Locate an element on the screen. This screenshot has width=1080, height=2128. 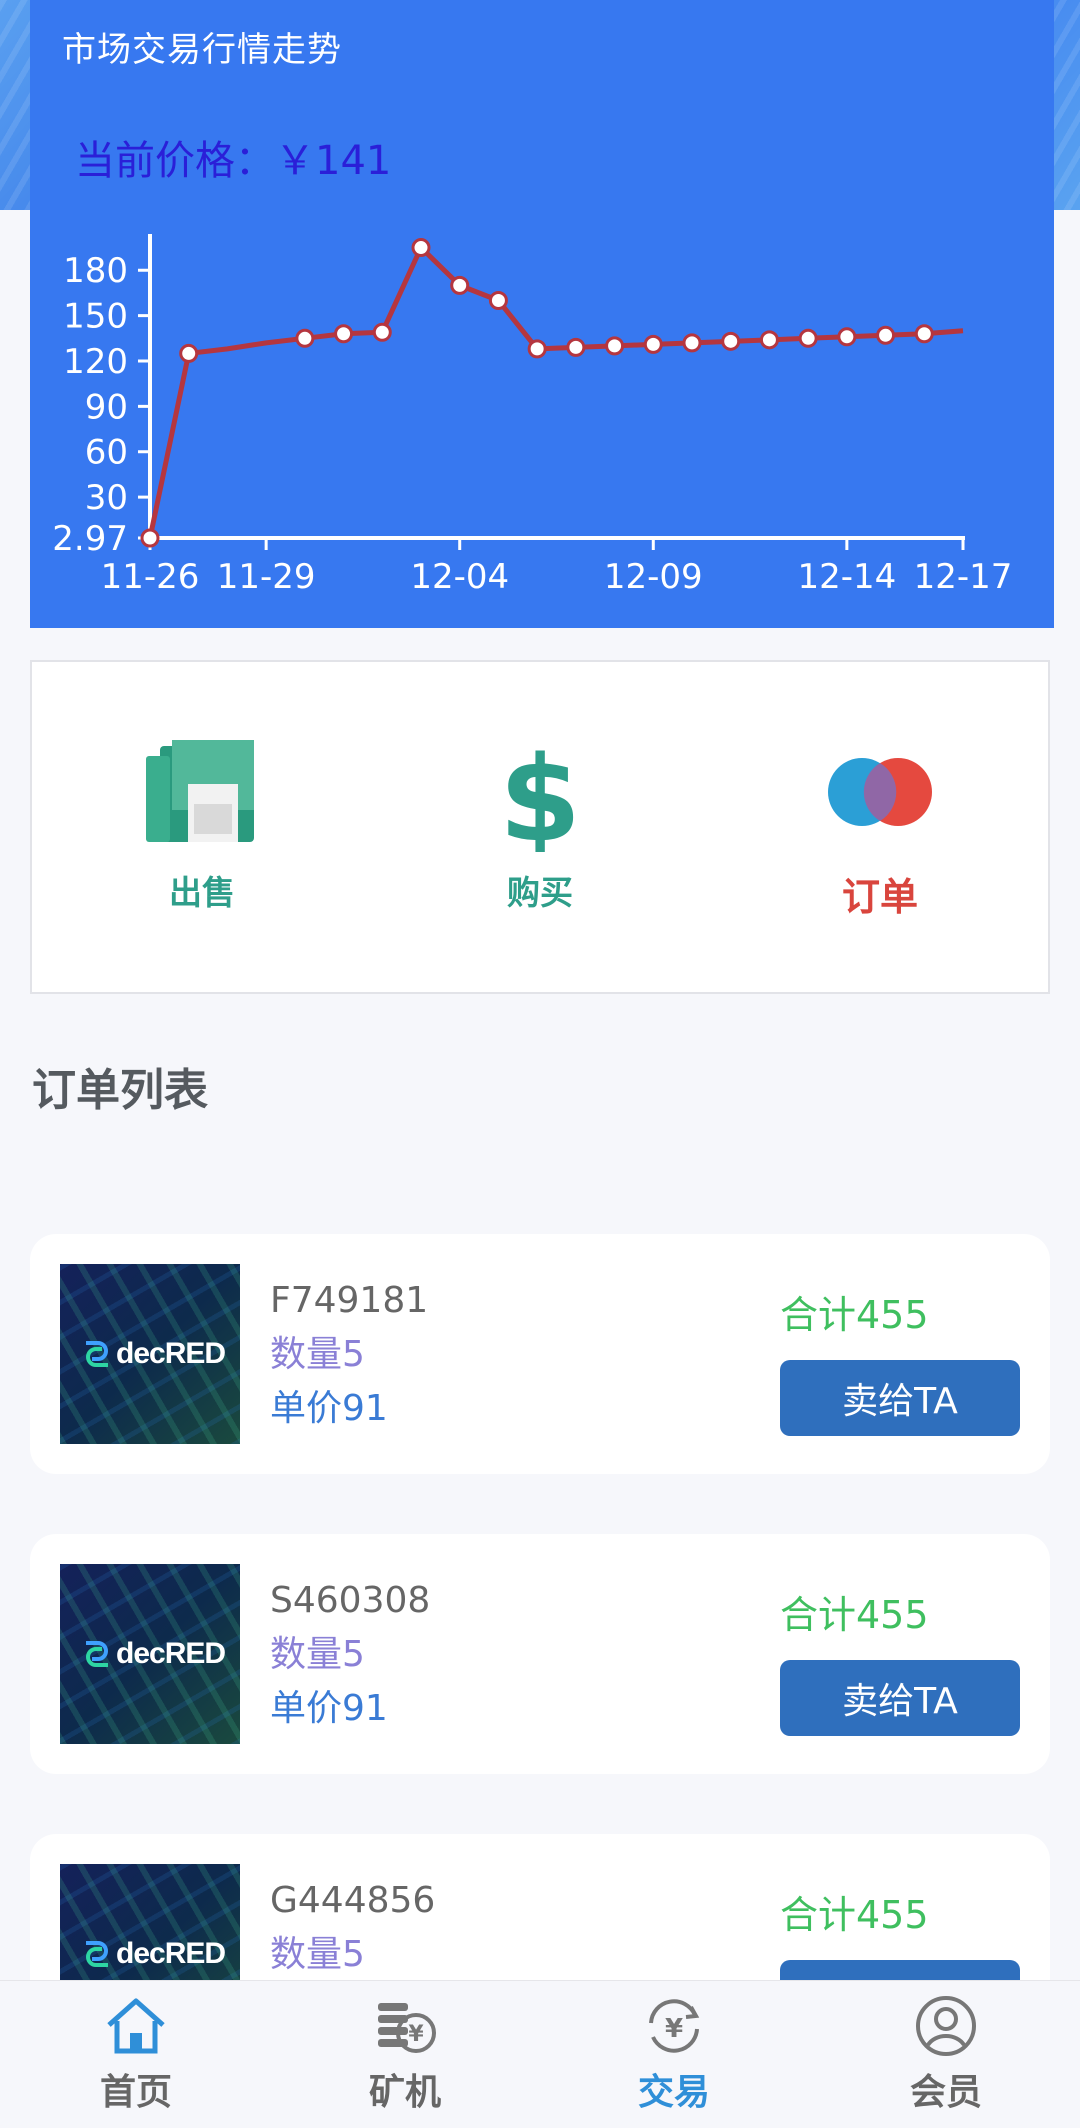
y-tick-label: 60 is located at coordinates (106, 453).